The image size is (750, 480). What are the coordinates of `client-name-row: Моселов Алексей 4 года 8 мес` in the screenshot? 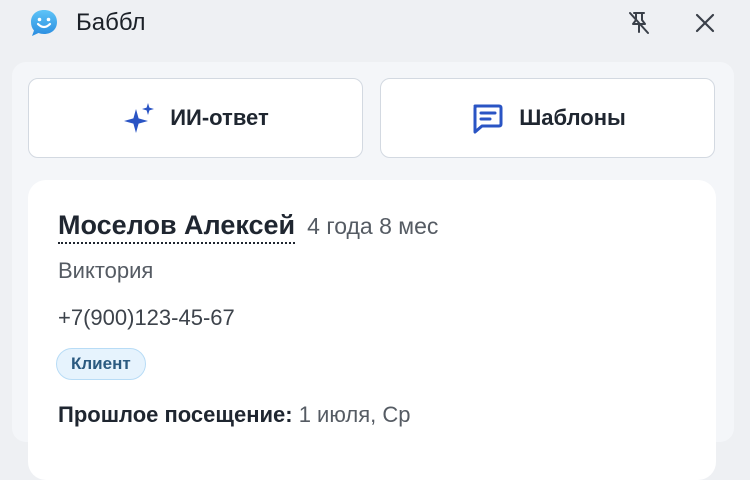 It's located at (248, 227).